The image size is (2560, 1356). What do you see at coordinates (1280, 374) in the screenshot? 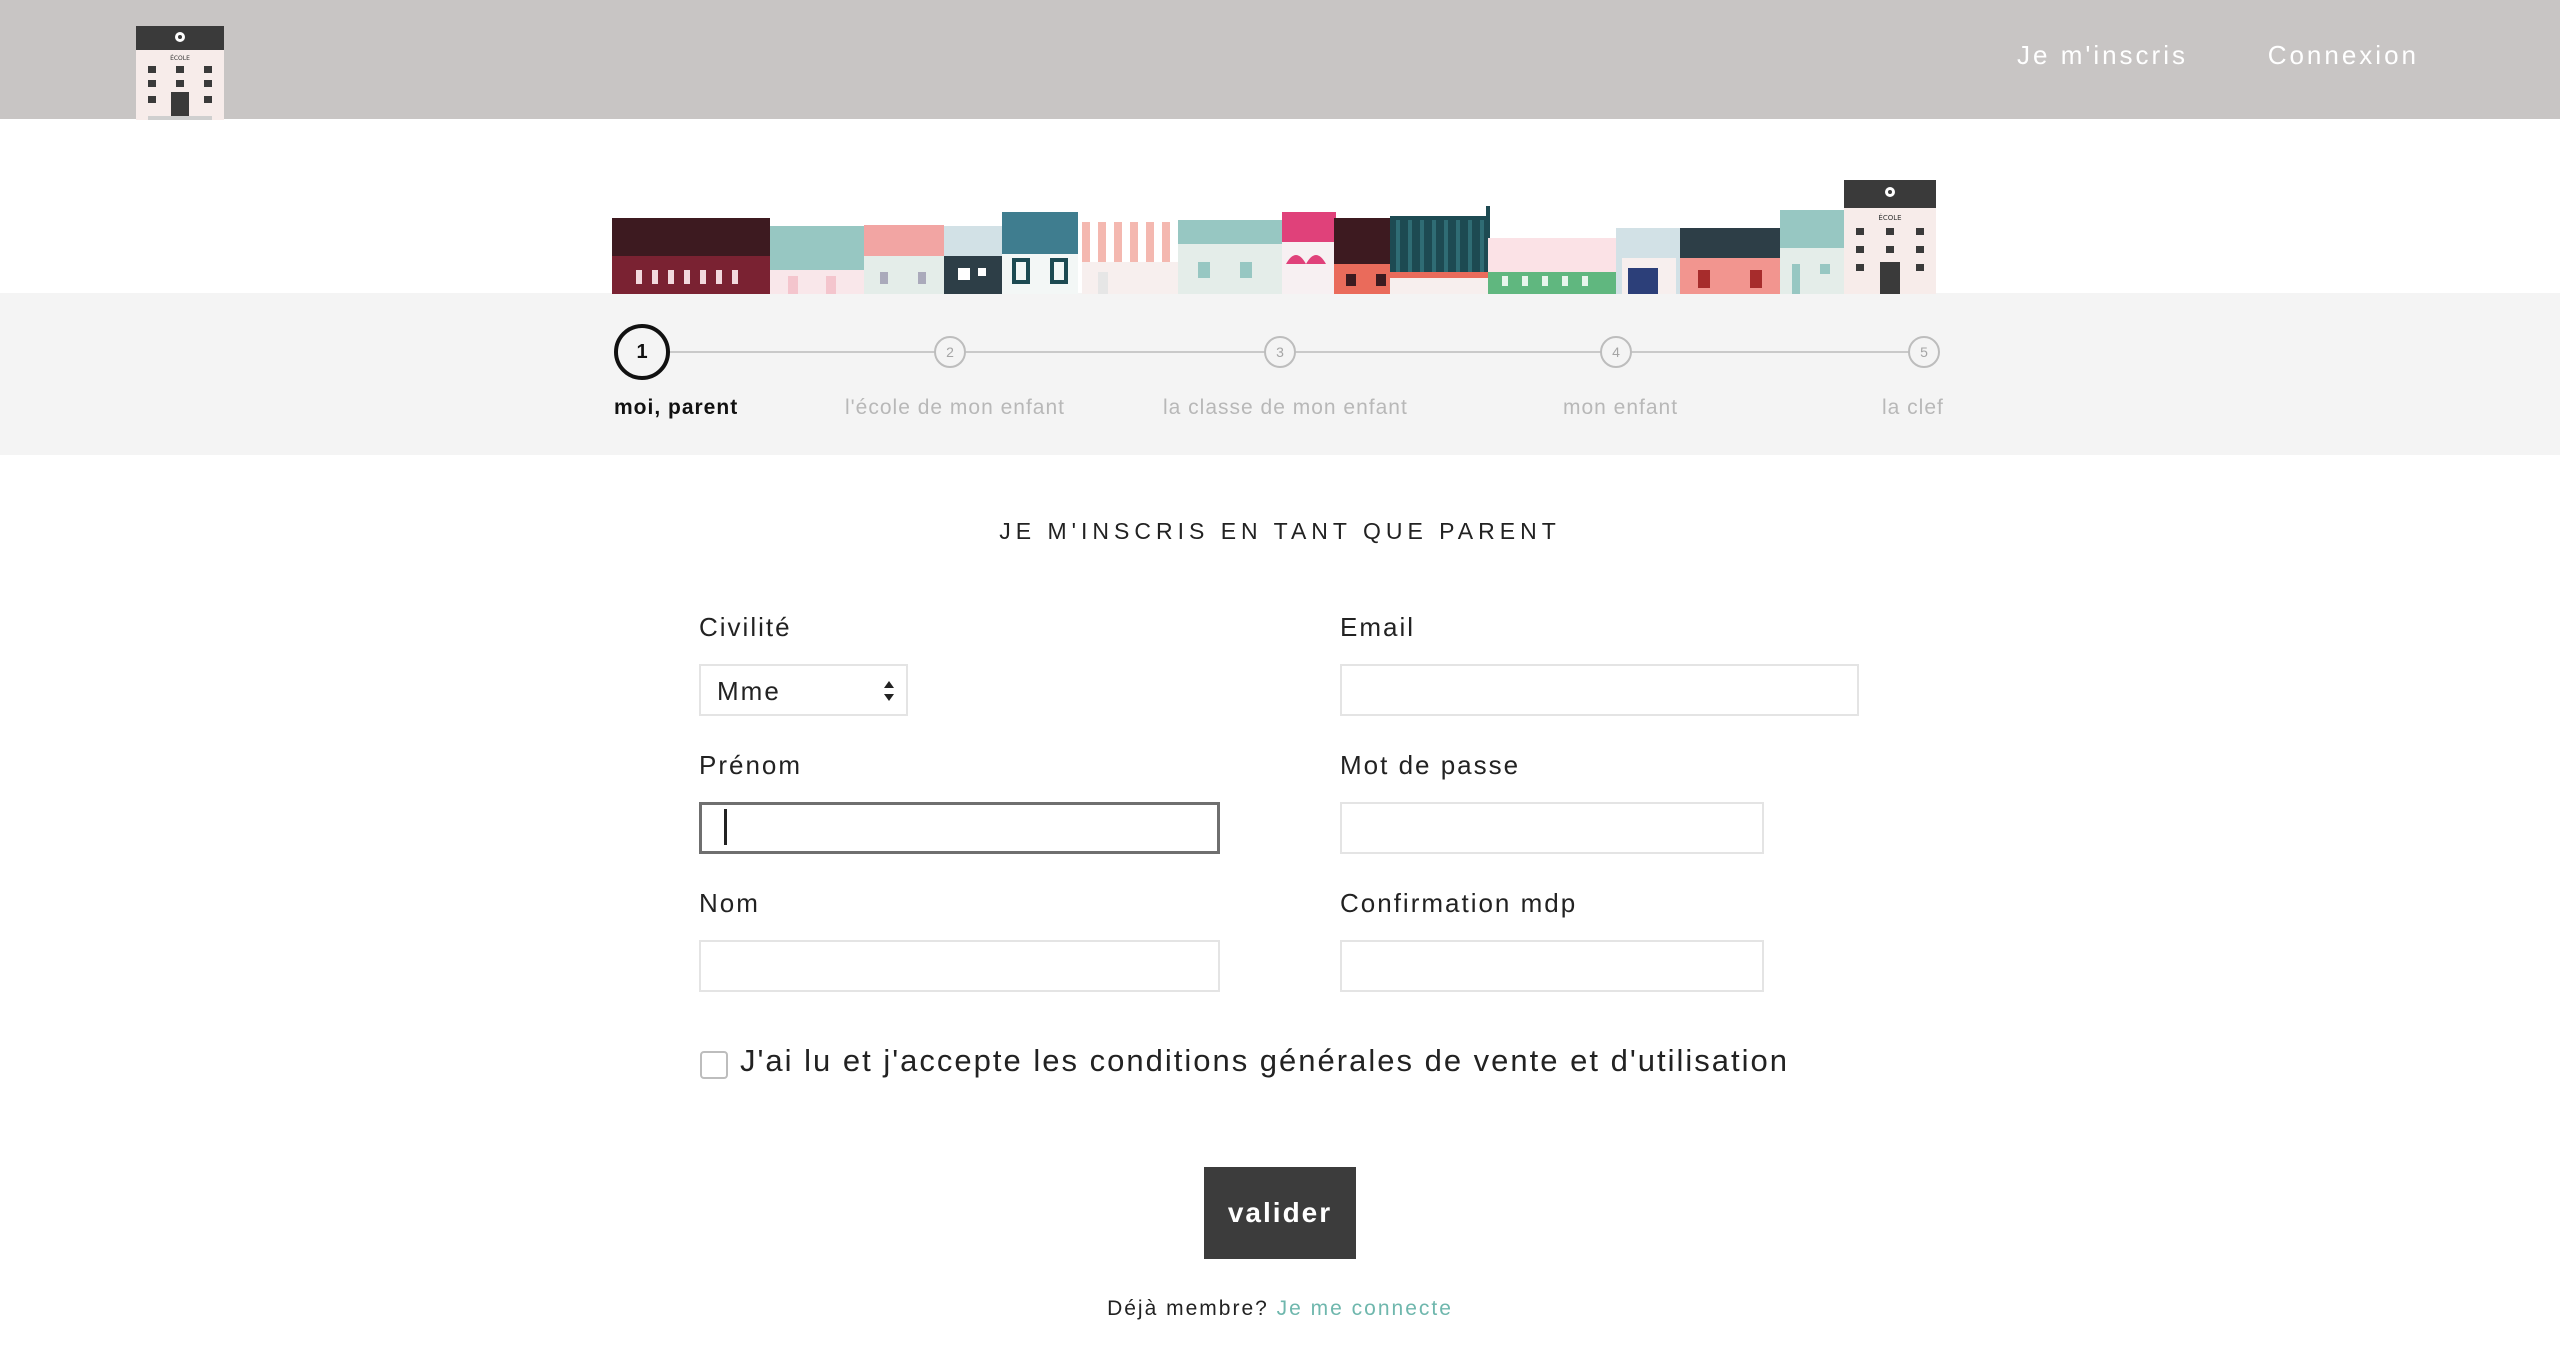
I see `stepper-band` at bounding box center [1280, 374].